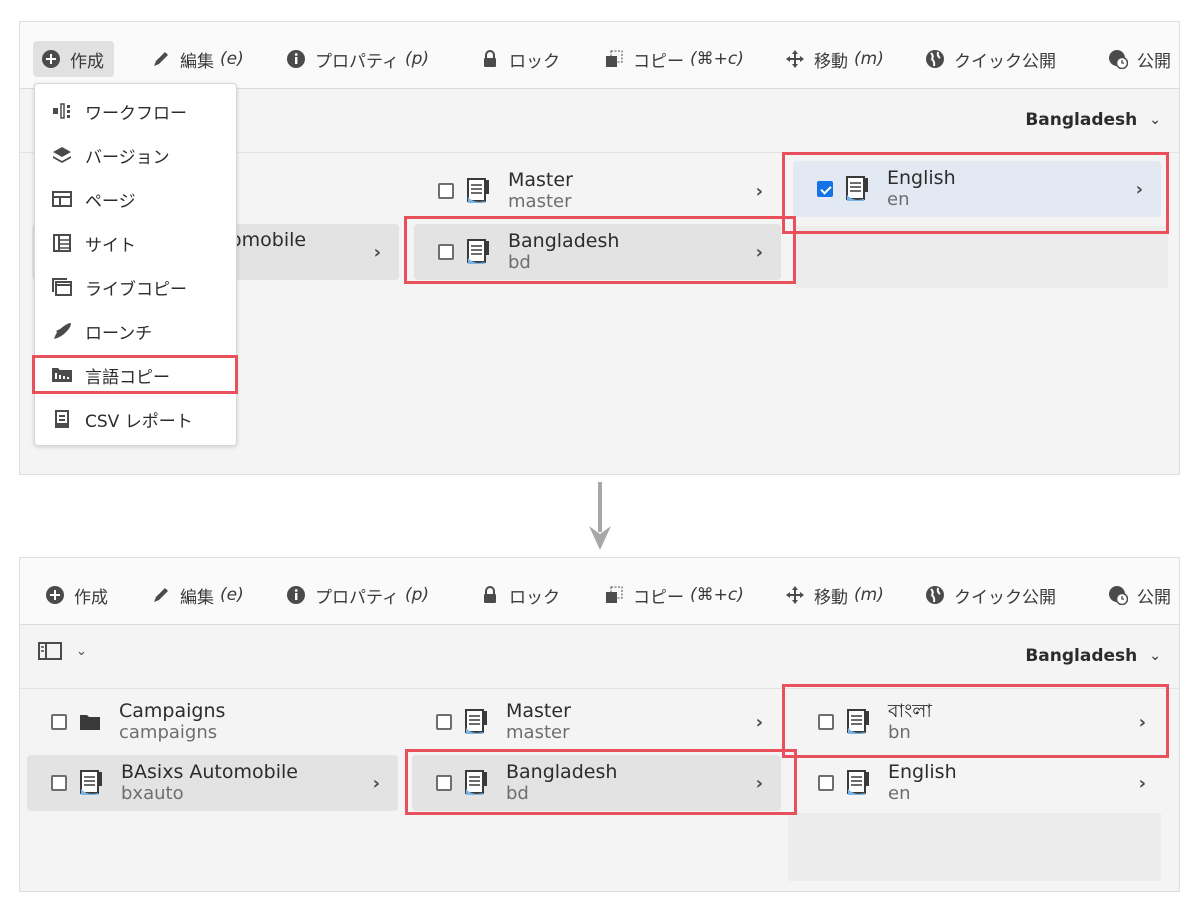 This screenshot has width=1200, height=912. Describe the element at coordinates (62, 243) in the screenshot. I see `site-icon` at that location.